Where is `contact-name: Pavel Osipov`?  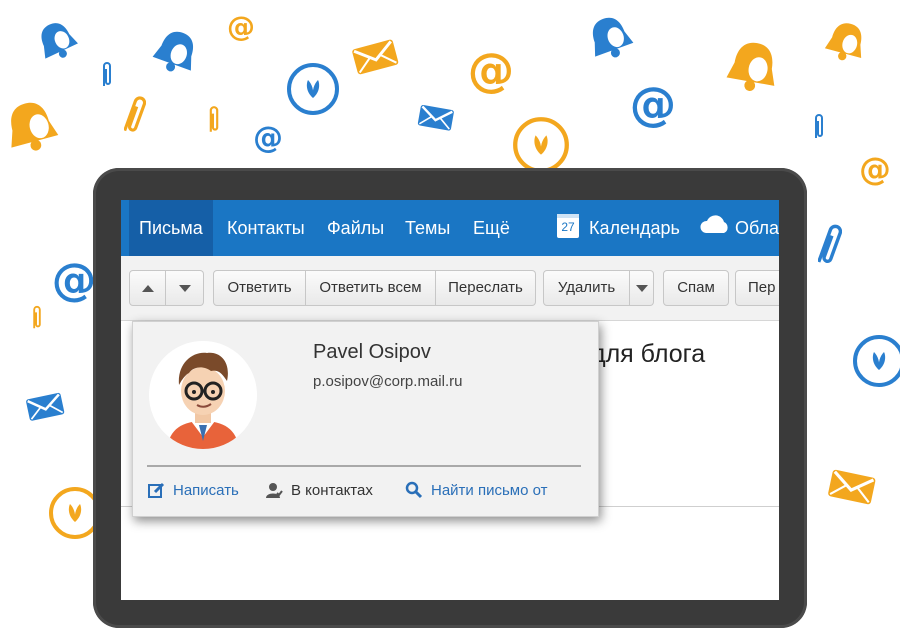 contact-name: Pavel Osipov is located at coordinates (372, 352).